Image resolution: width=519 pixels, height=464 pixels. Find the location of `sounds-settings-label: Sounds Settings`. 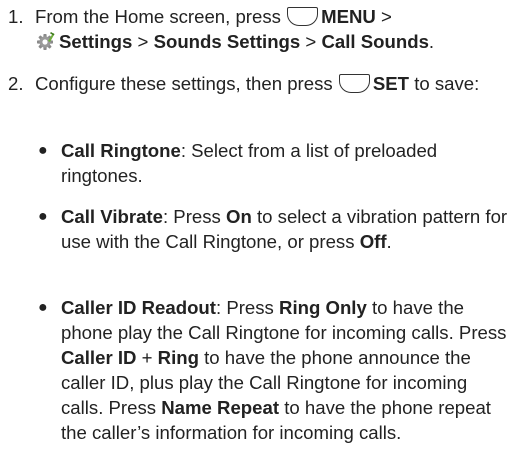

sounds-settings-label: Sounds Settings is located at coordinates (227, 41).